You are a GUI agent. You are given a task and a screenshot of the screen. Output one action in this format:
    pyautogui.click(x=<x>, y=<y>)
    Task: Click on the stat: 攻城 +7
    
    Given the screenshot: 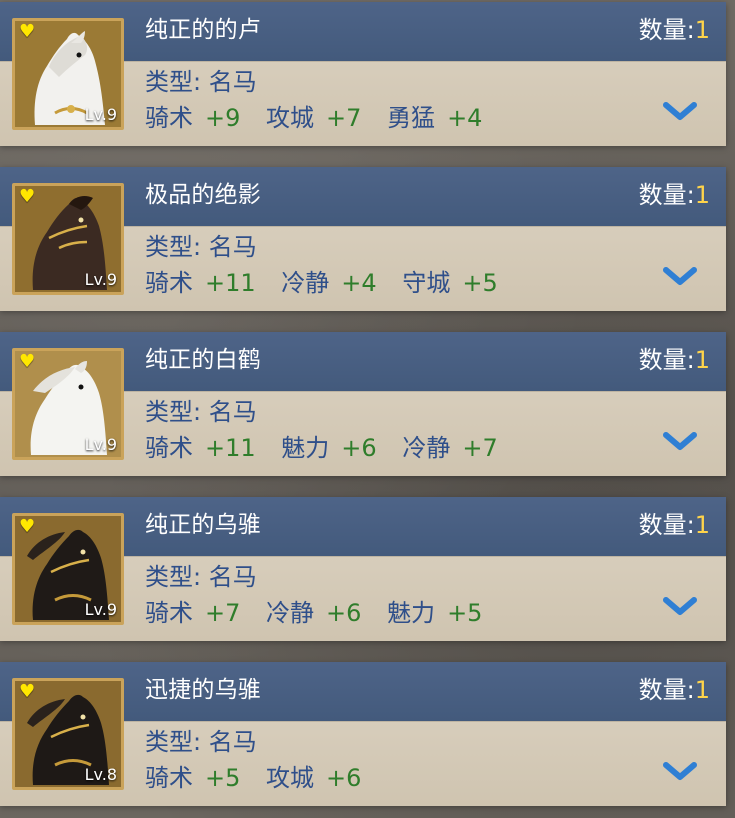 What is the action you would take?
    pyautogui.click(x=313, y=118)
    